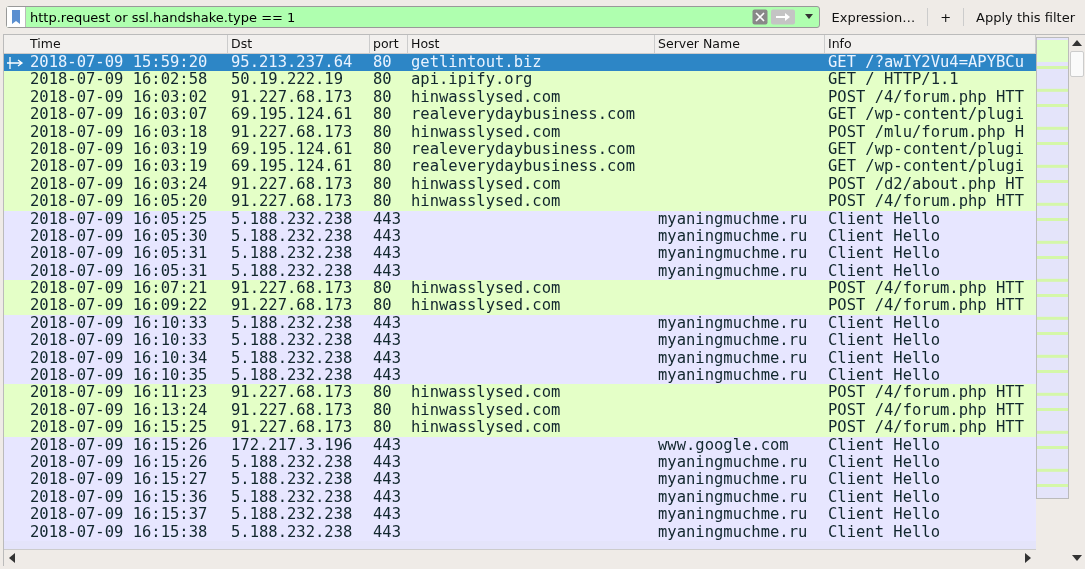 Image resolution: width=1085 pixels, height=569 pixels. What do you see at coordinates (520, 289) in the screenshot?
I see `packet-row: 2018-07-09 16:07:21 91.227.68.173 80 hinwasslysed.com POST /4/forum.php HTT` at bounding box center [520, 289].